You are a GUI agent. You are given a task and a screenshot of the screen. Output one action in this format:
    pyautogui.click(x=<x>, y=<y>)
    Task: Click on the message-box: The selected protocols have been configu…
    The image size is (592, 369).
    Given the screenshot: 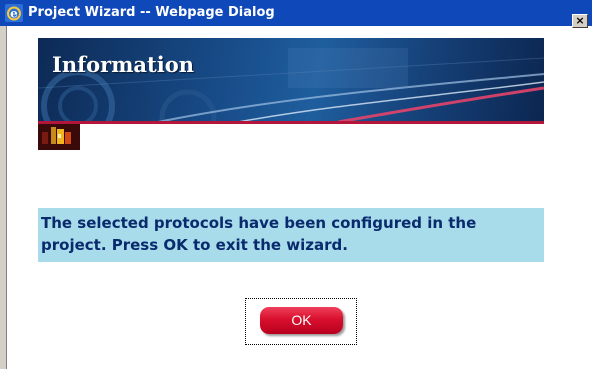 What is the action you would take?
    pyautogui.click(x=291, y=235)
    